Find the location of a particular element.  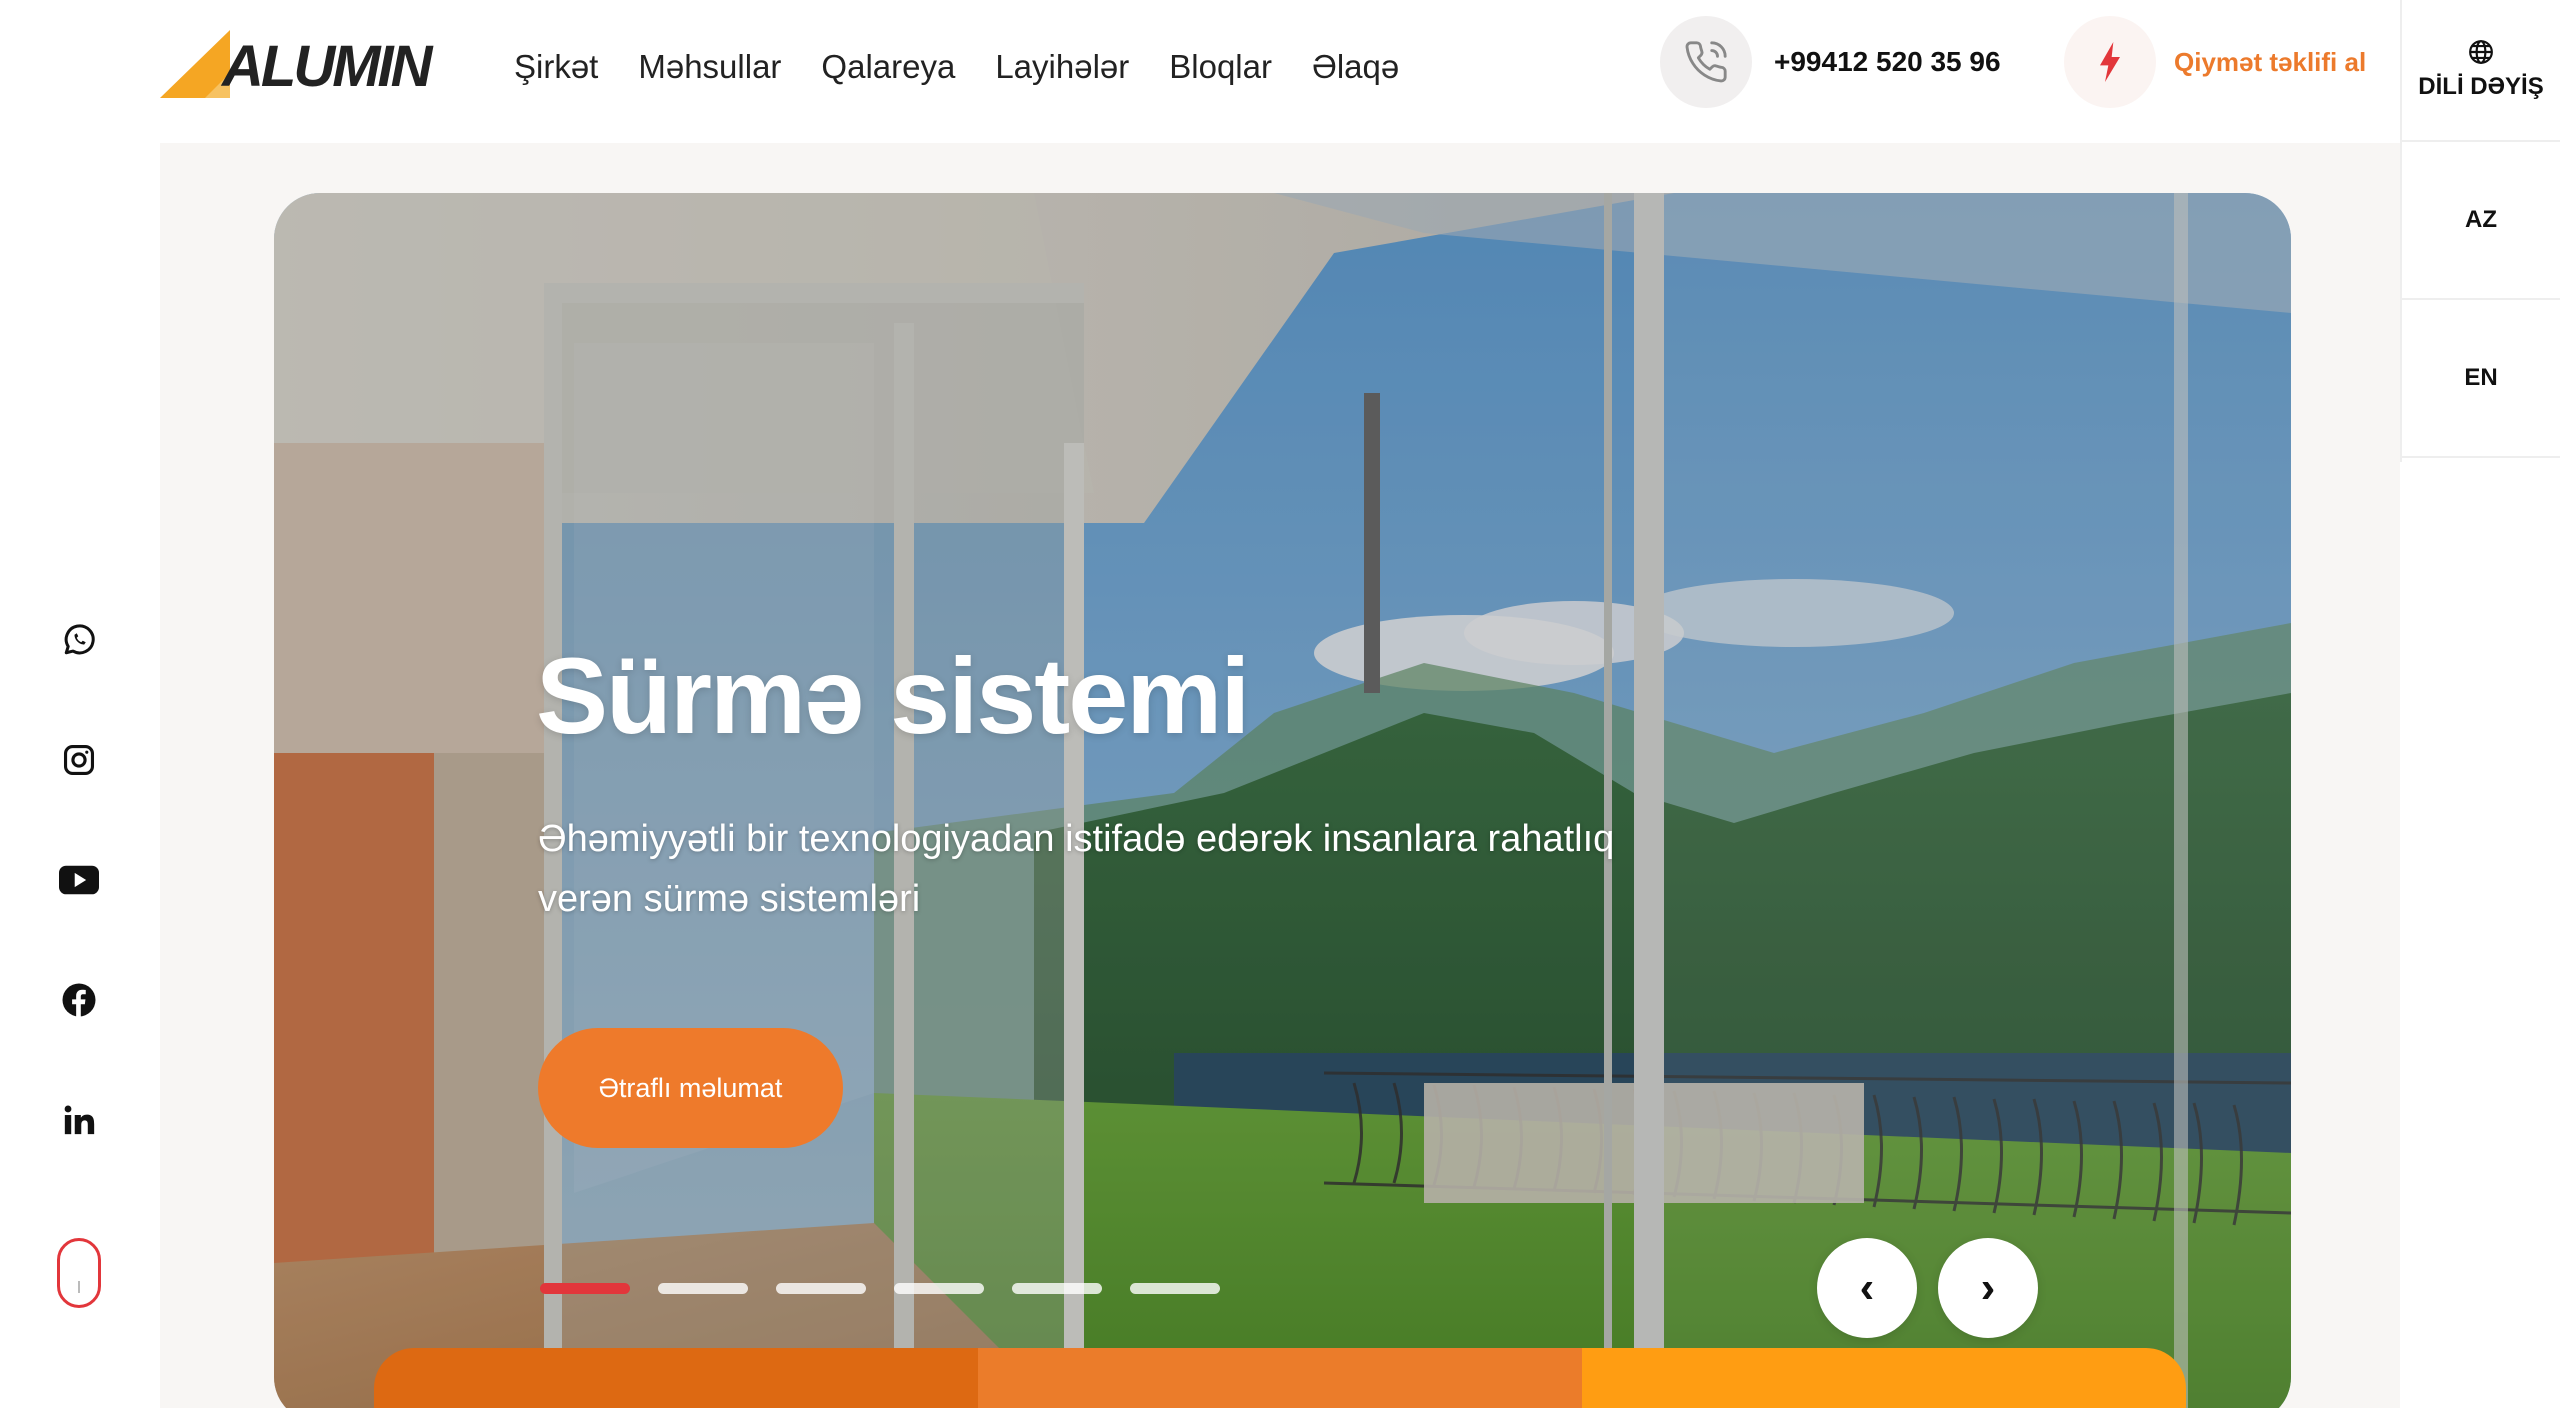

more-info-button: Ətraflı məlumat is located at coordinates (690, 1088).